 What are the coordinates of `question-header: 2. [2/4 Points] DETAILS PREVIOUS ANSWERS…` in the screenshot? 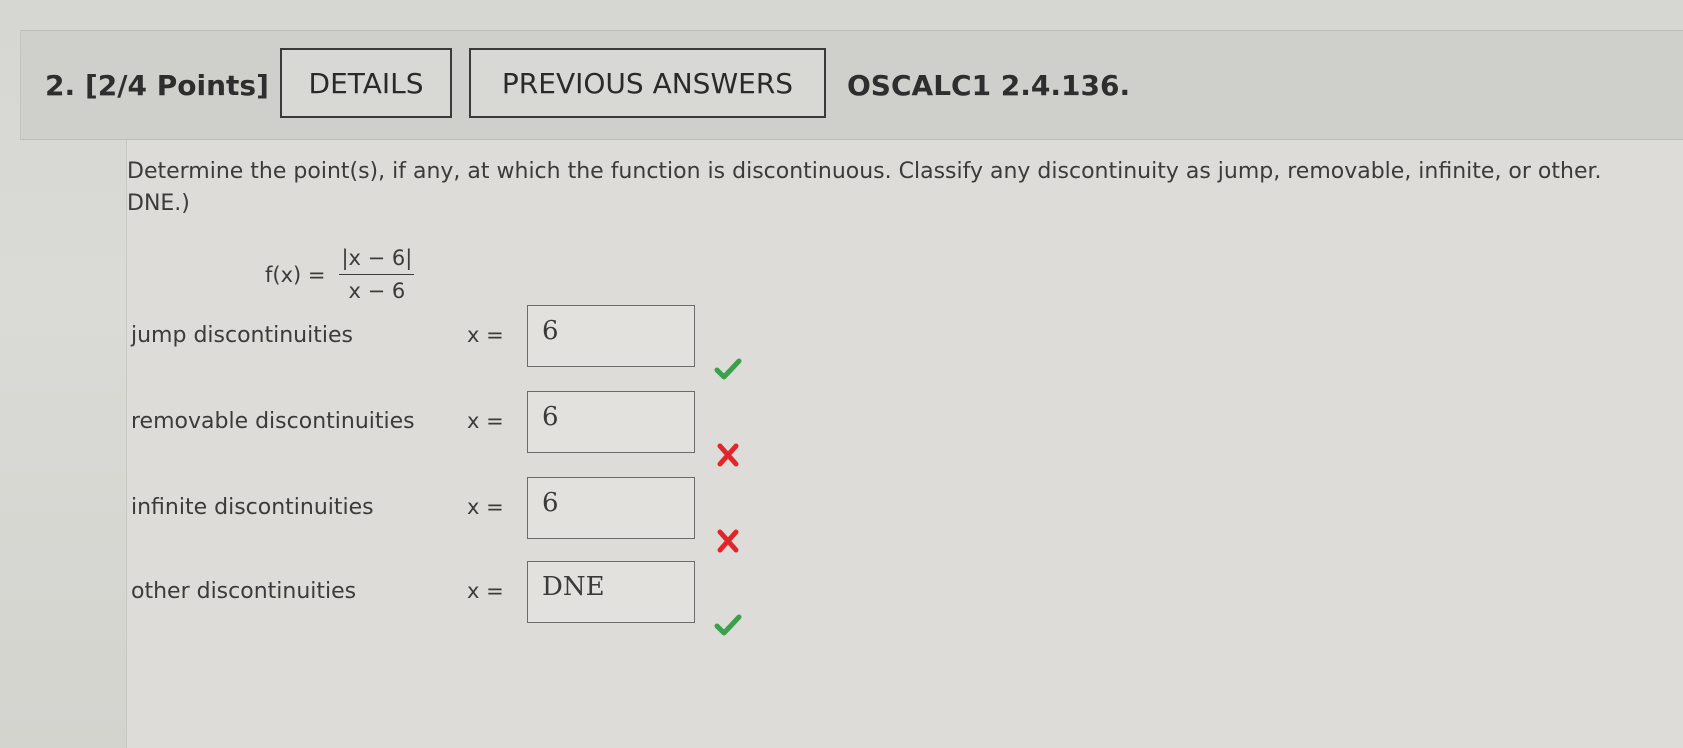 It's located at (851, 85).